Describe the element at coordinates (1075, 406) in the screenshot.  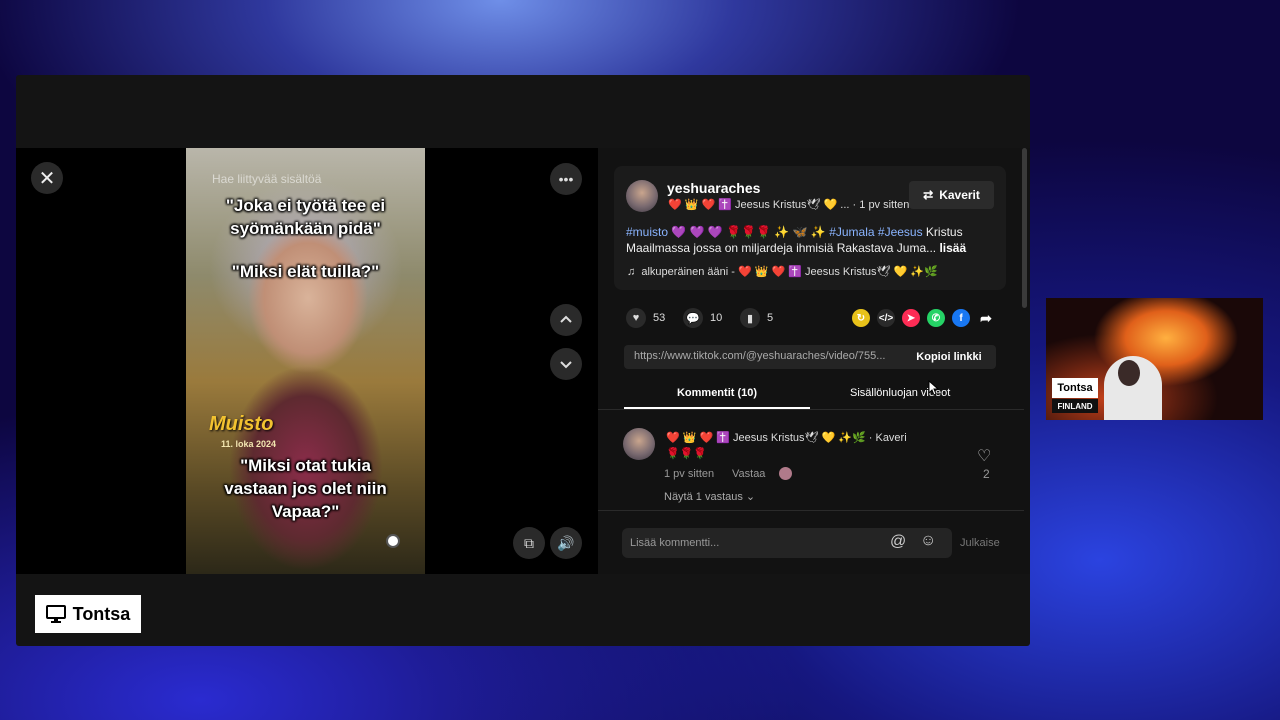
I see `webcam-country: FINLAND` at that location.